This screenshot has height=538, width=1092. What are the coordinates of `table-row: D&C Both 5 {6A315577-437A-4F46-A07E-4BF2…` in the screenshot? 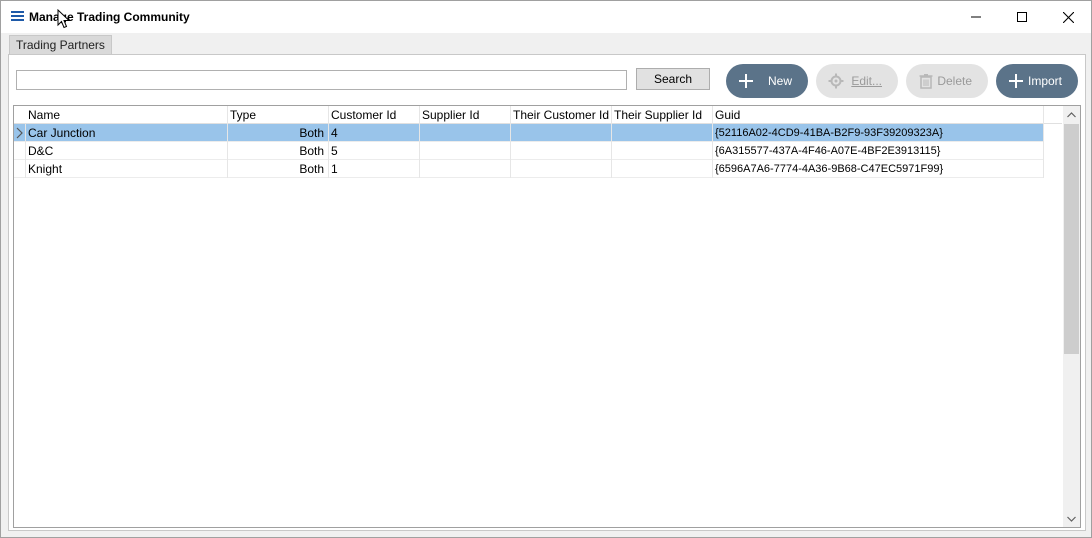 It's located at (529, 151).